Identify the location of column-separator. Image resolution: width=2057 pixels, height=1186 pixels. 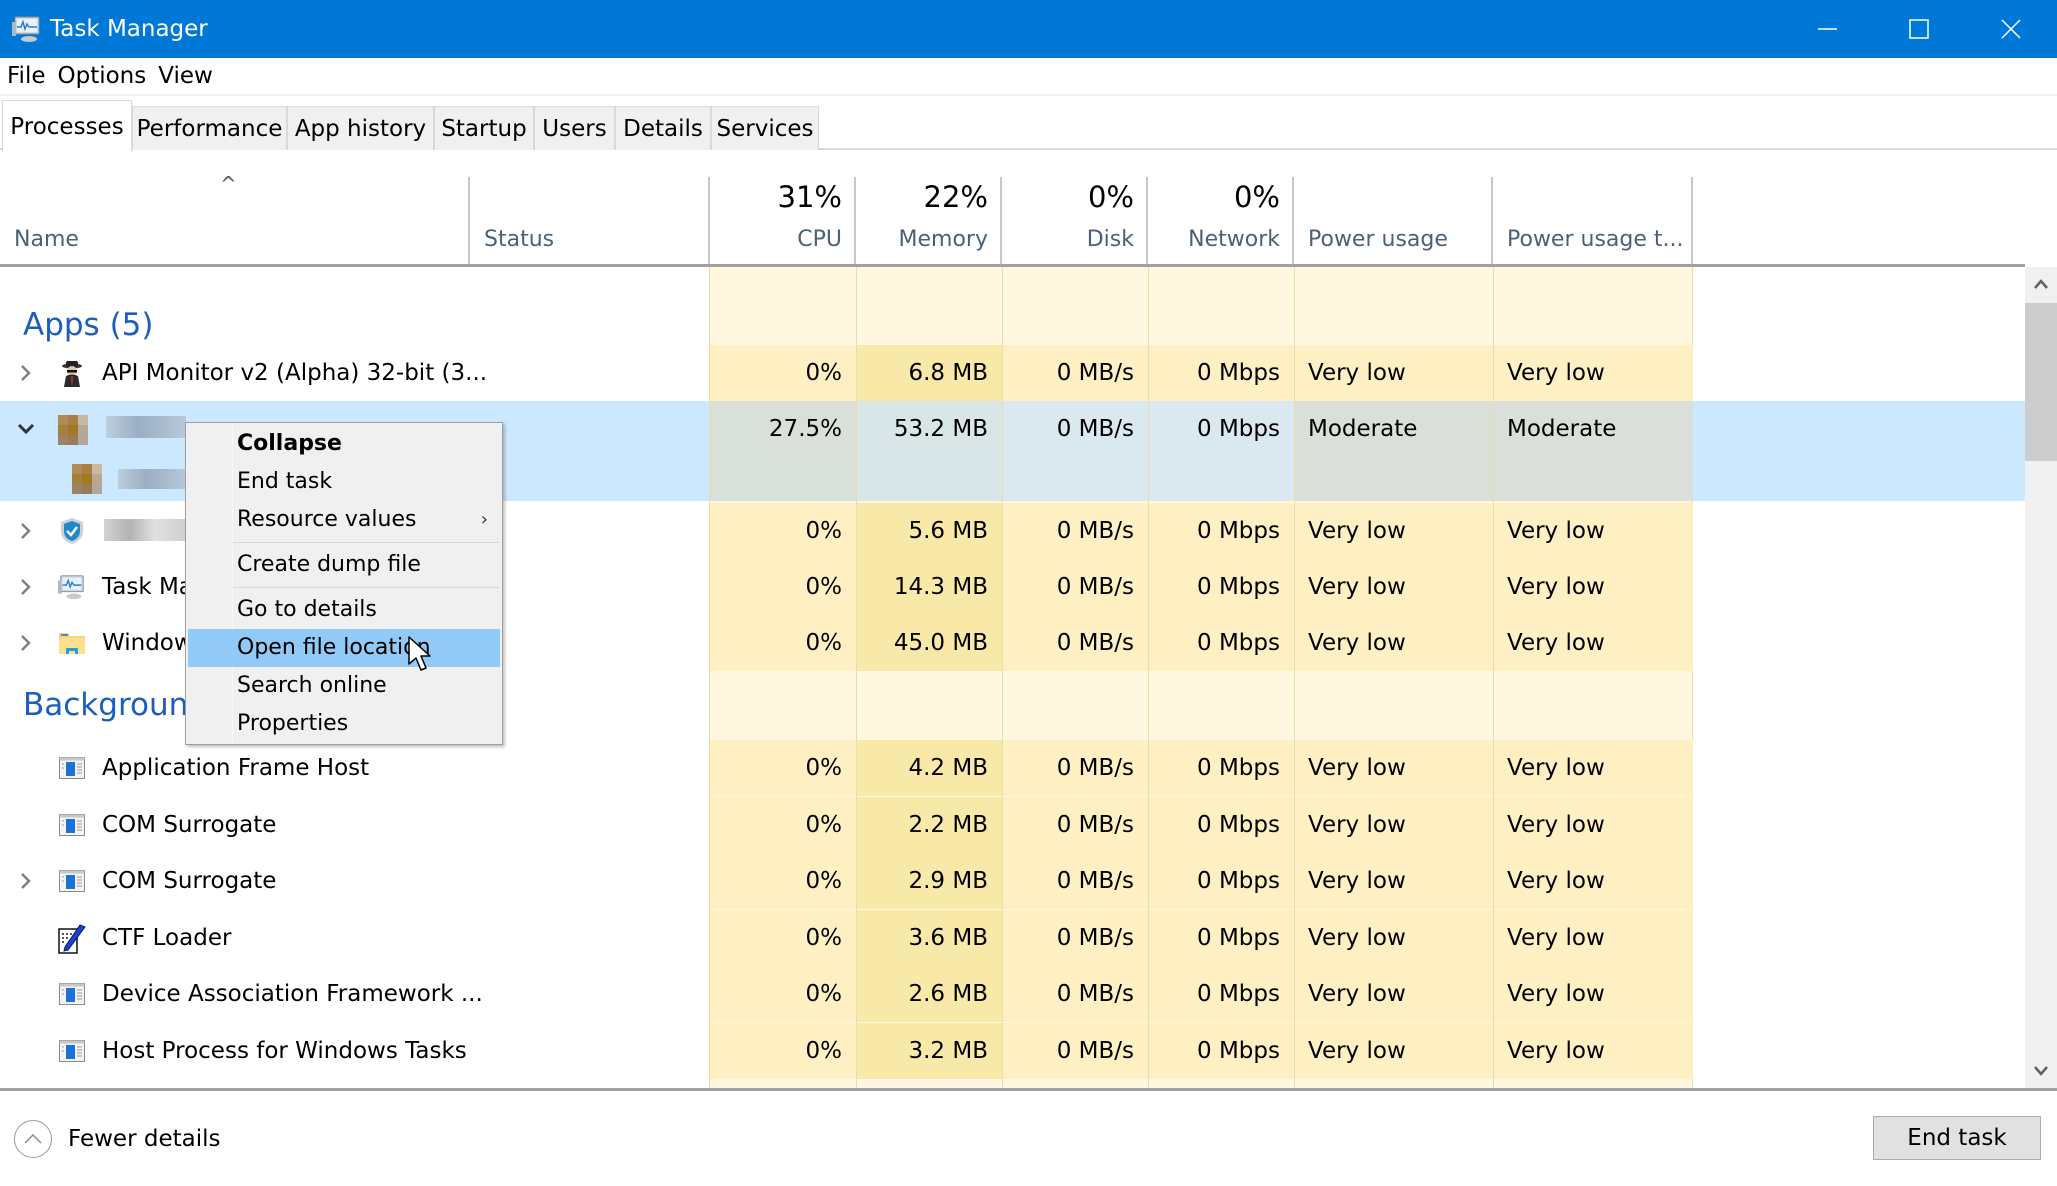
(1692, 221).